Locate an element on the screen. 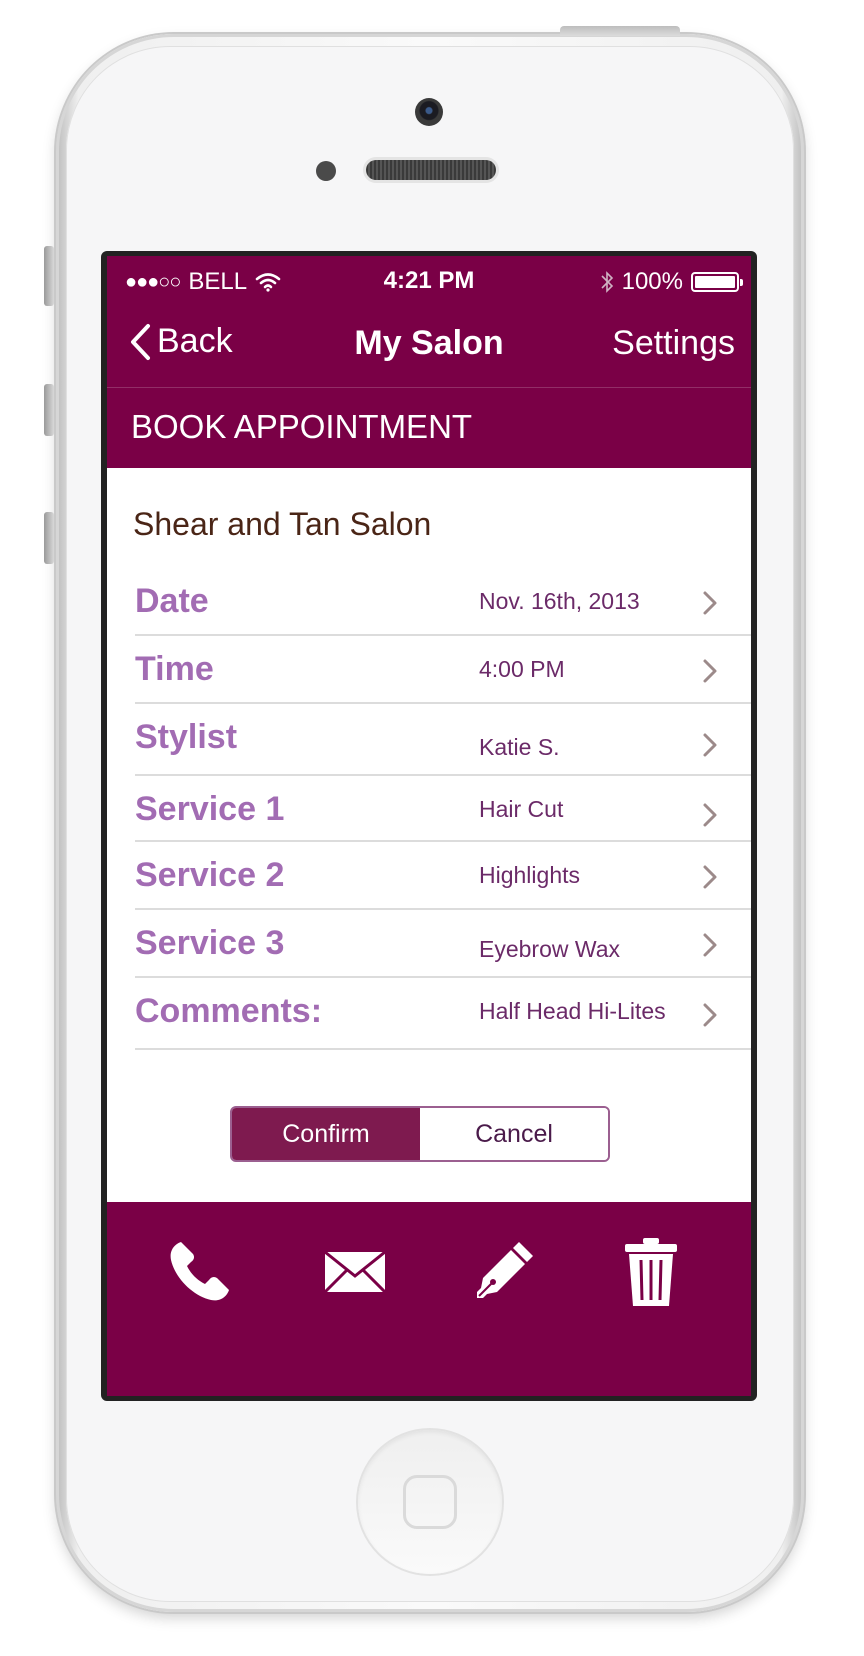  row-label: Stylist is located at coordinates (186, 737).